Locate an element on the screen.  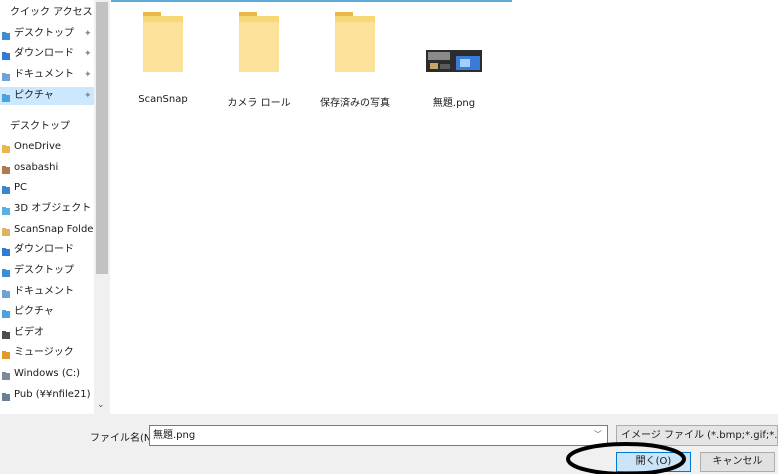
file-name-label: カメラ ロール is located at coordinates (259, 103).